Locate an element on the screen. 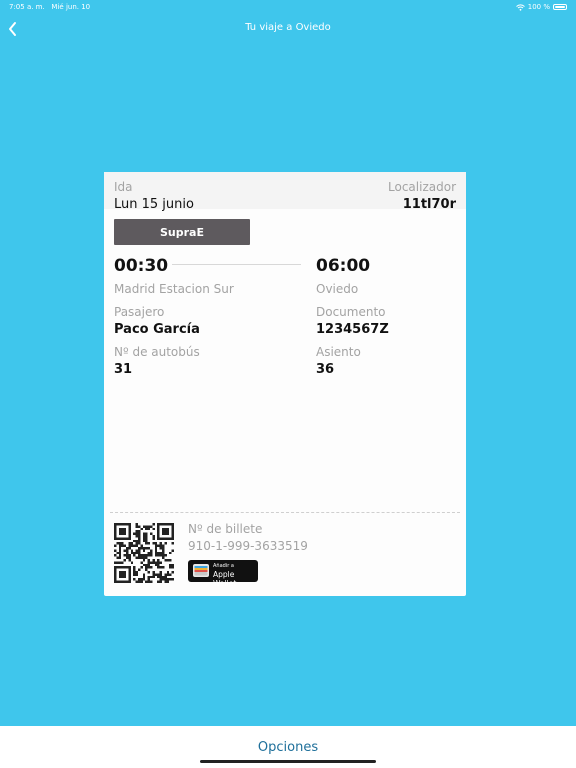  route-line is located at coordinates (236, 264).